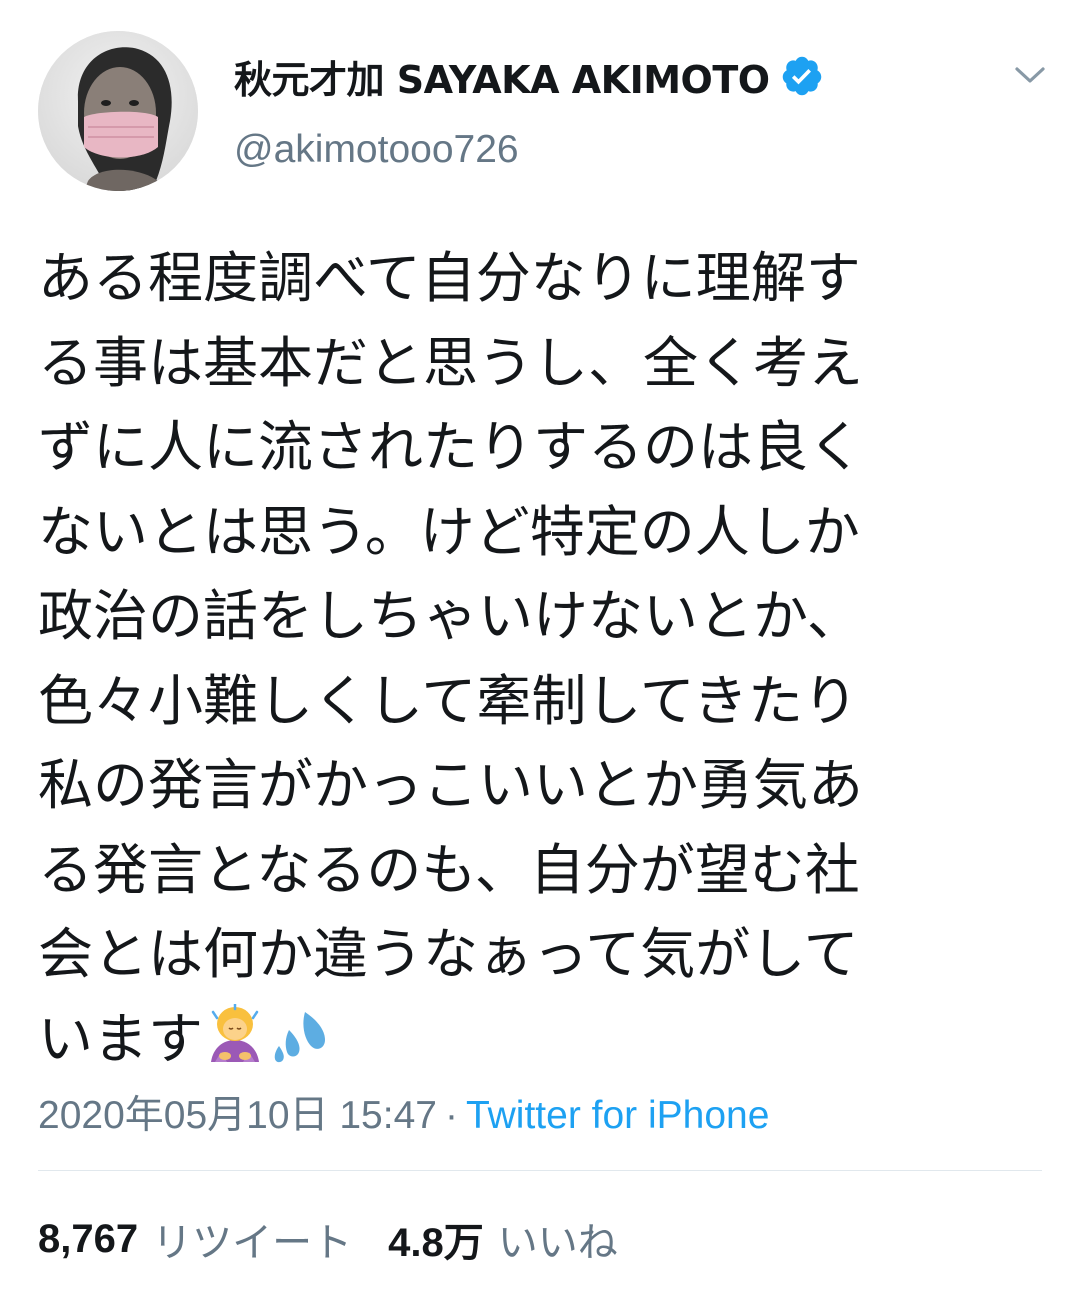  Describe the element at coordinates (121, 1038) in the screenshot. I see `tweet-text-line: います` at that location.